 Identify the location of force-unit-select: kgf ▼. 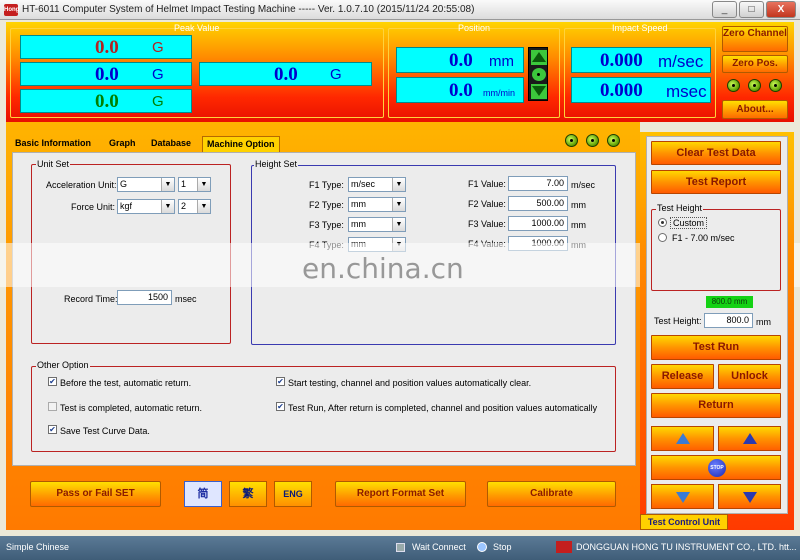
(146, 206).